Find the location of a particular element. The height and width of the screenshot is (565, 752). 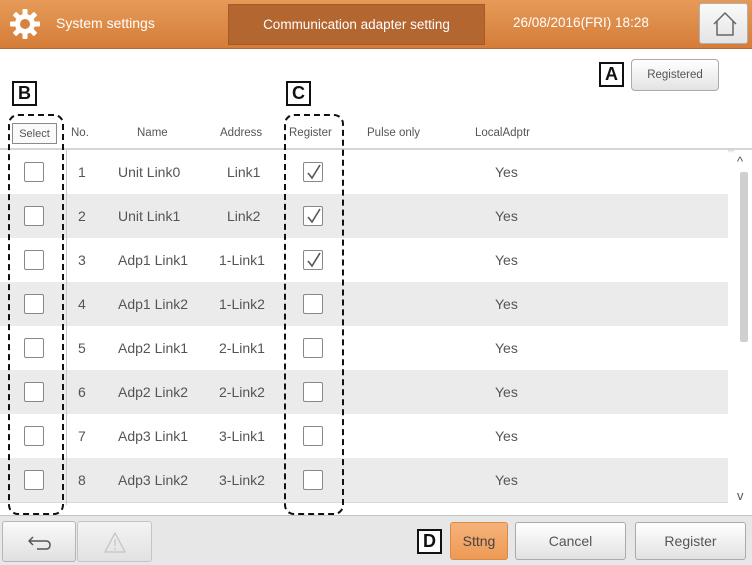

scroll-thumb is located at coordinates (744, 257).